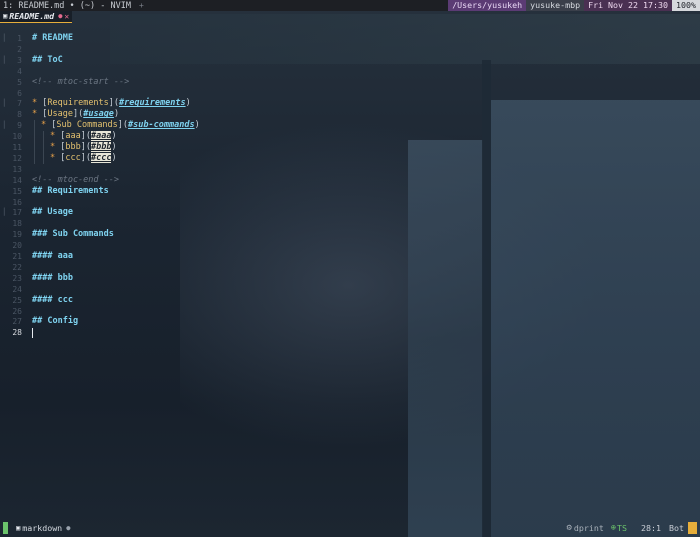  I want to click on link-text: Sub Commands, so click(87, 125).